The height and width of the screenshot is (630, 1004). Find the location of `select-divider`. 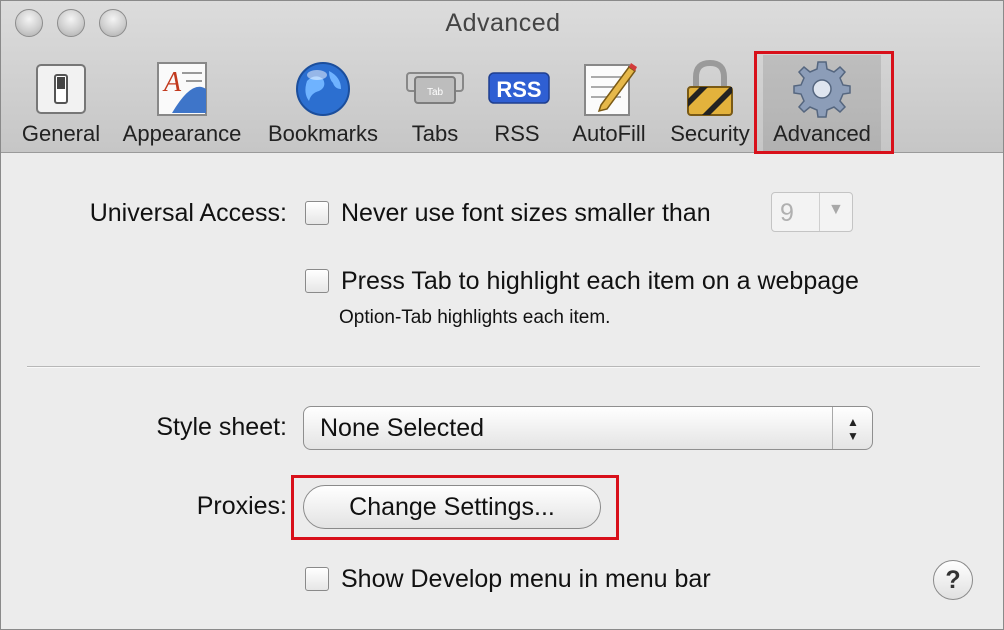

select-divider is located at coordinates (819, 212).